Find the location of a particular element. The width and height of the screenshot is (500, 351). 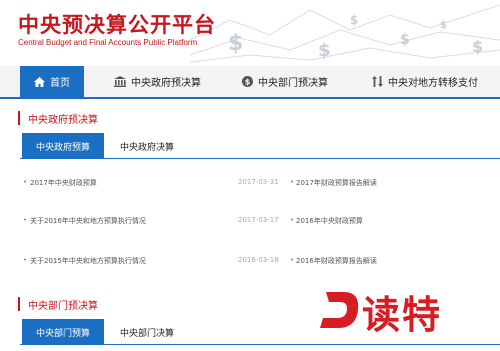

section-title-gov: 中央政府预决算 is located at coordinates (58, 118).